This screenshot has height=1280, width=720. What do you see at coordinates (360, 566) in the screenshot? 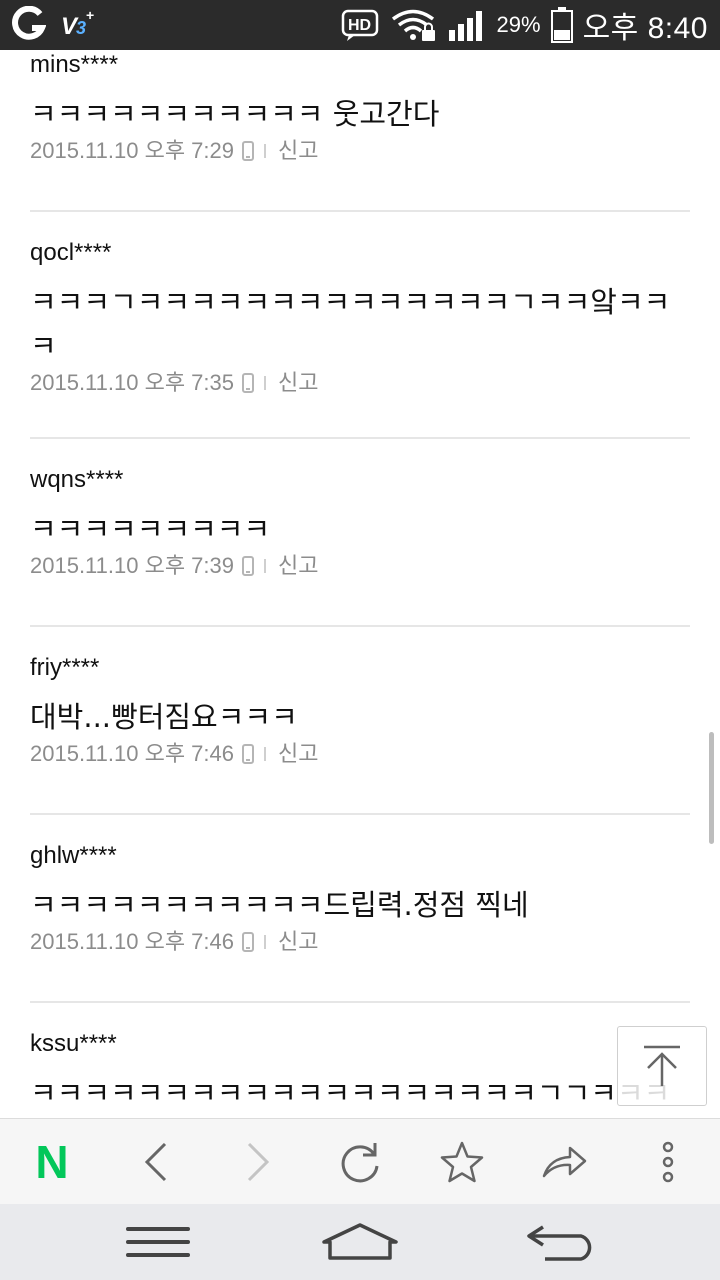
I see `comment-meta: 2015.11.10 오후 7:39 신고` at bounding box center [360, 566].